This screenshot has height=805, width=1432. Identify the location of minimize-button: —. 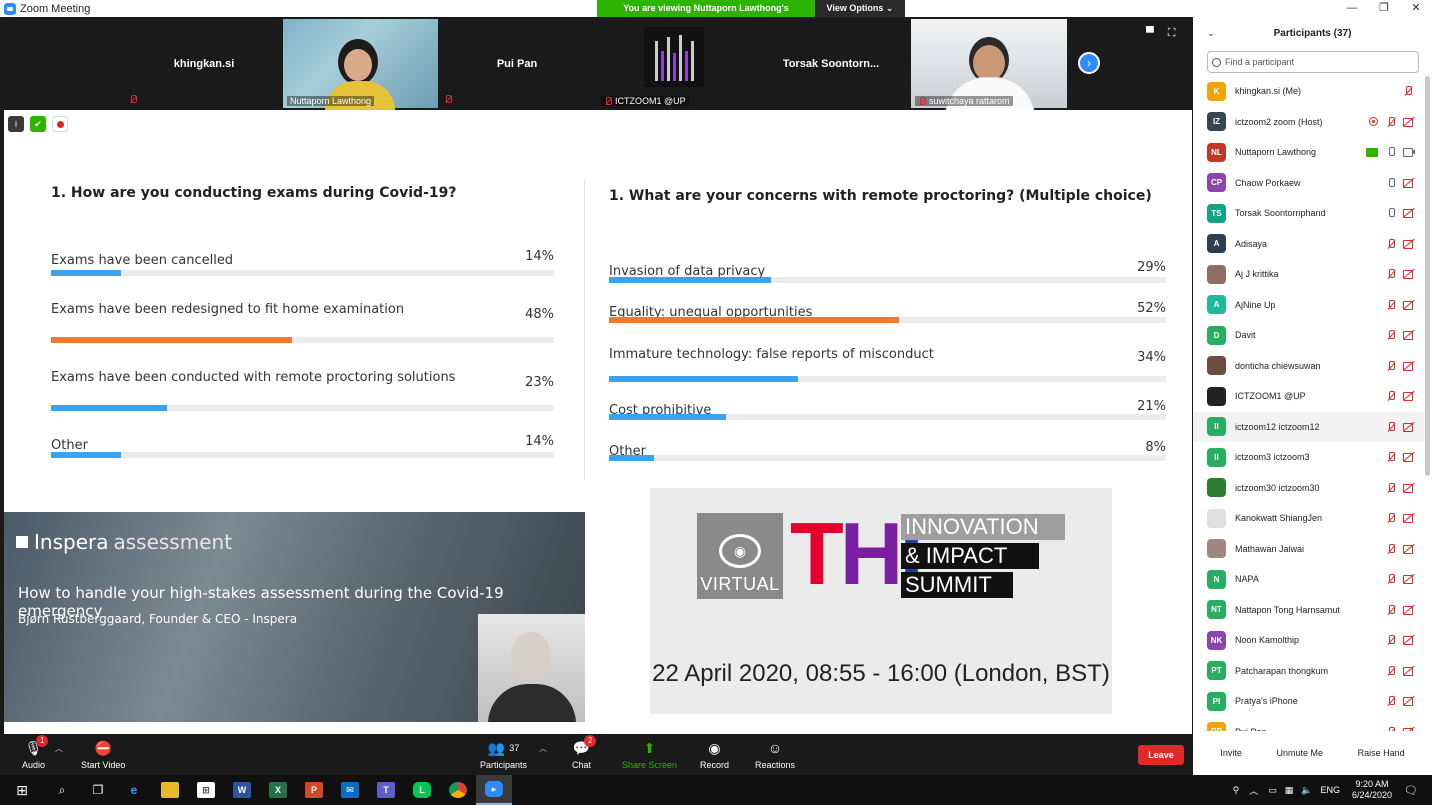
(1352, 8).